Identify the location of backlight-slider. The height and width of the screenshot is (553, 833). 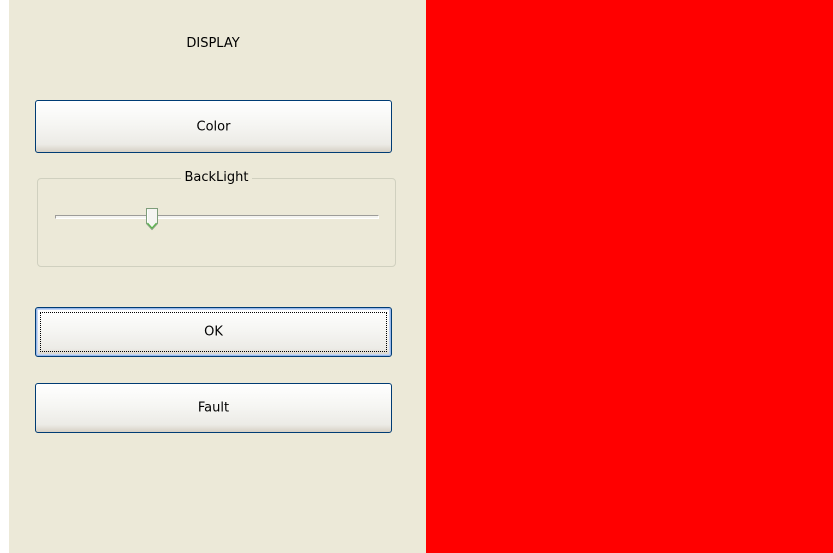
(217, 219).